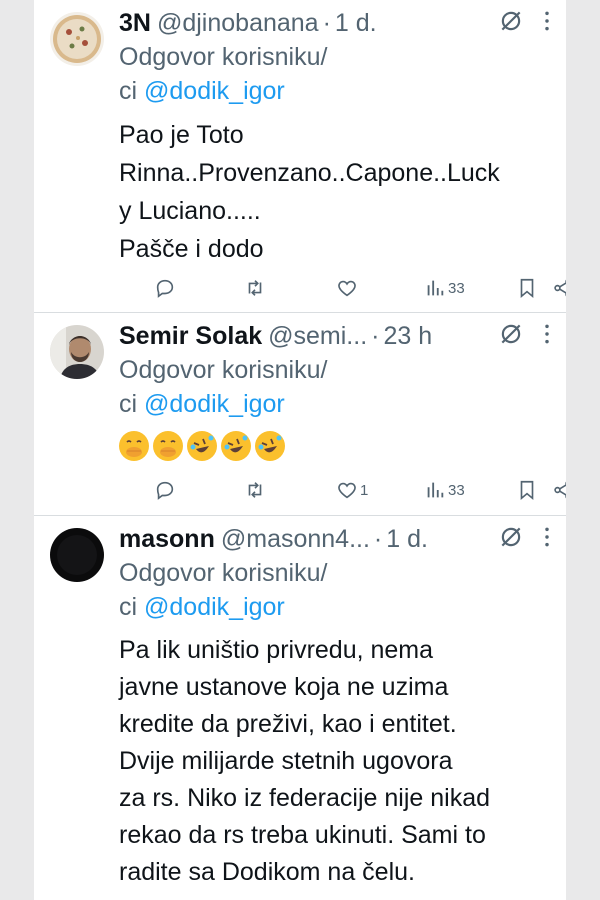  Describe the element at coordinates (190, 336) in the screenshot. I see `display-name: Semir Solak` at that location.